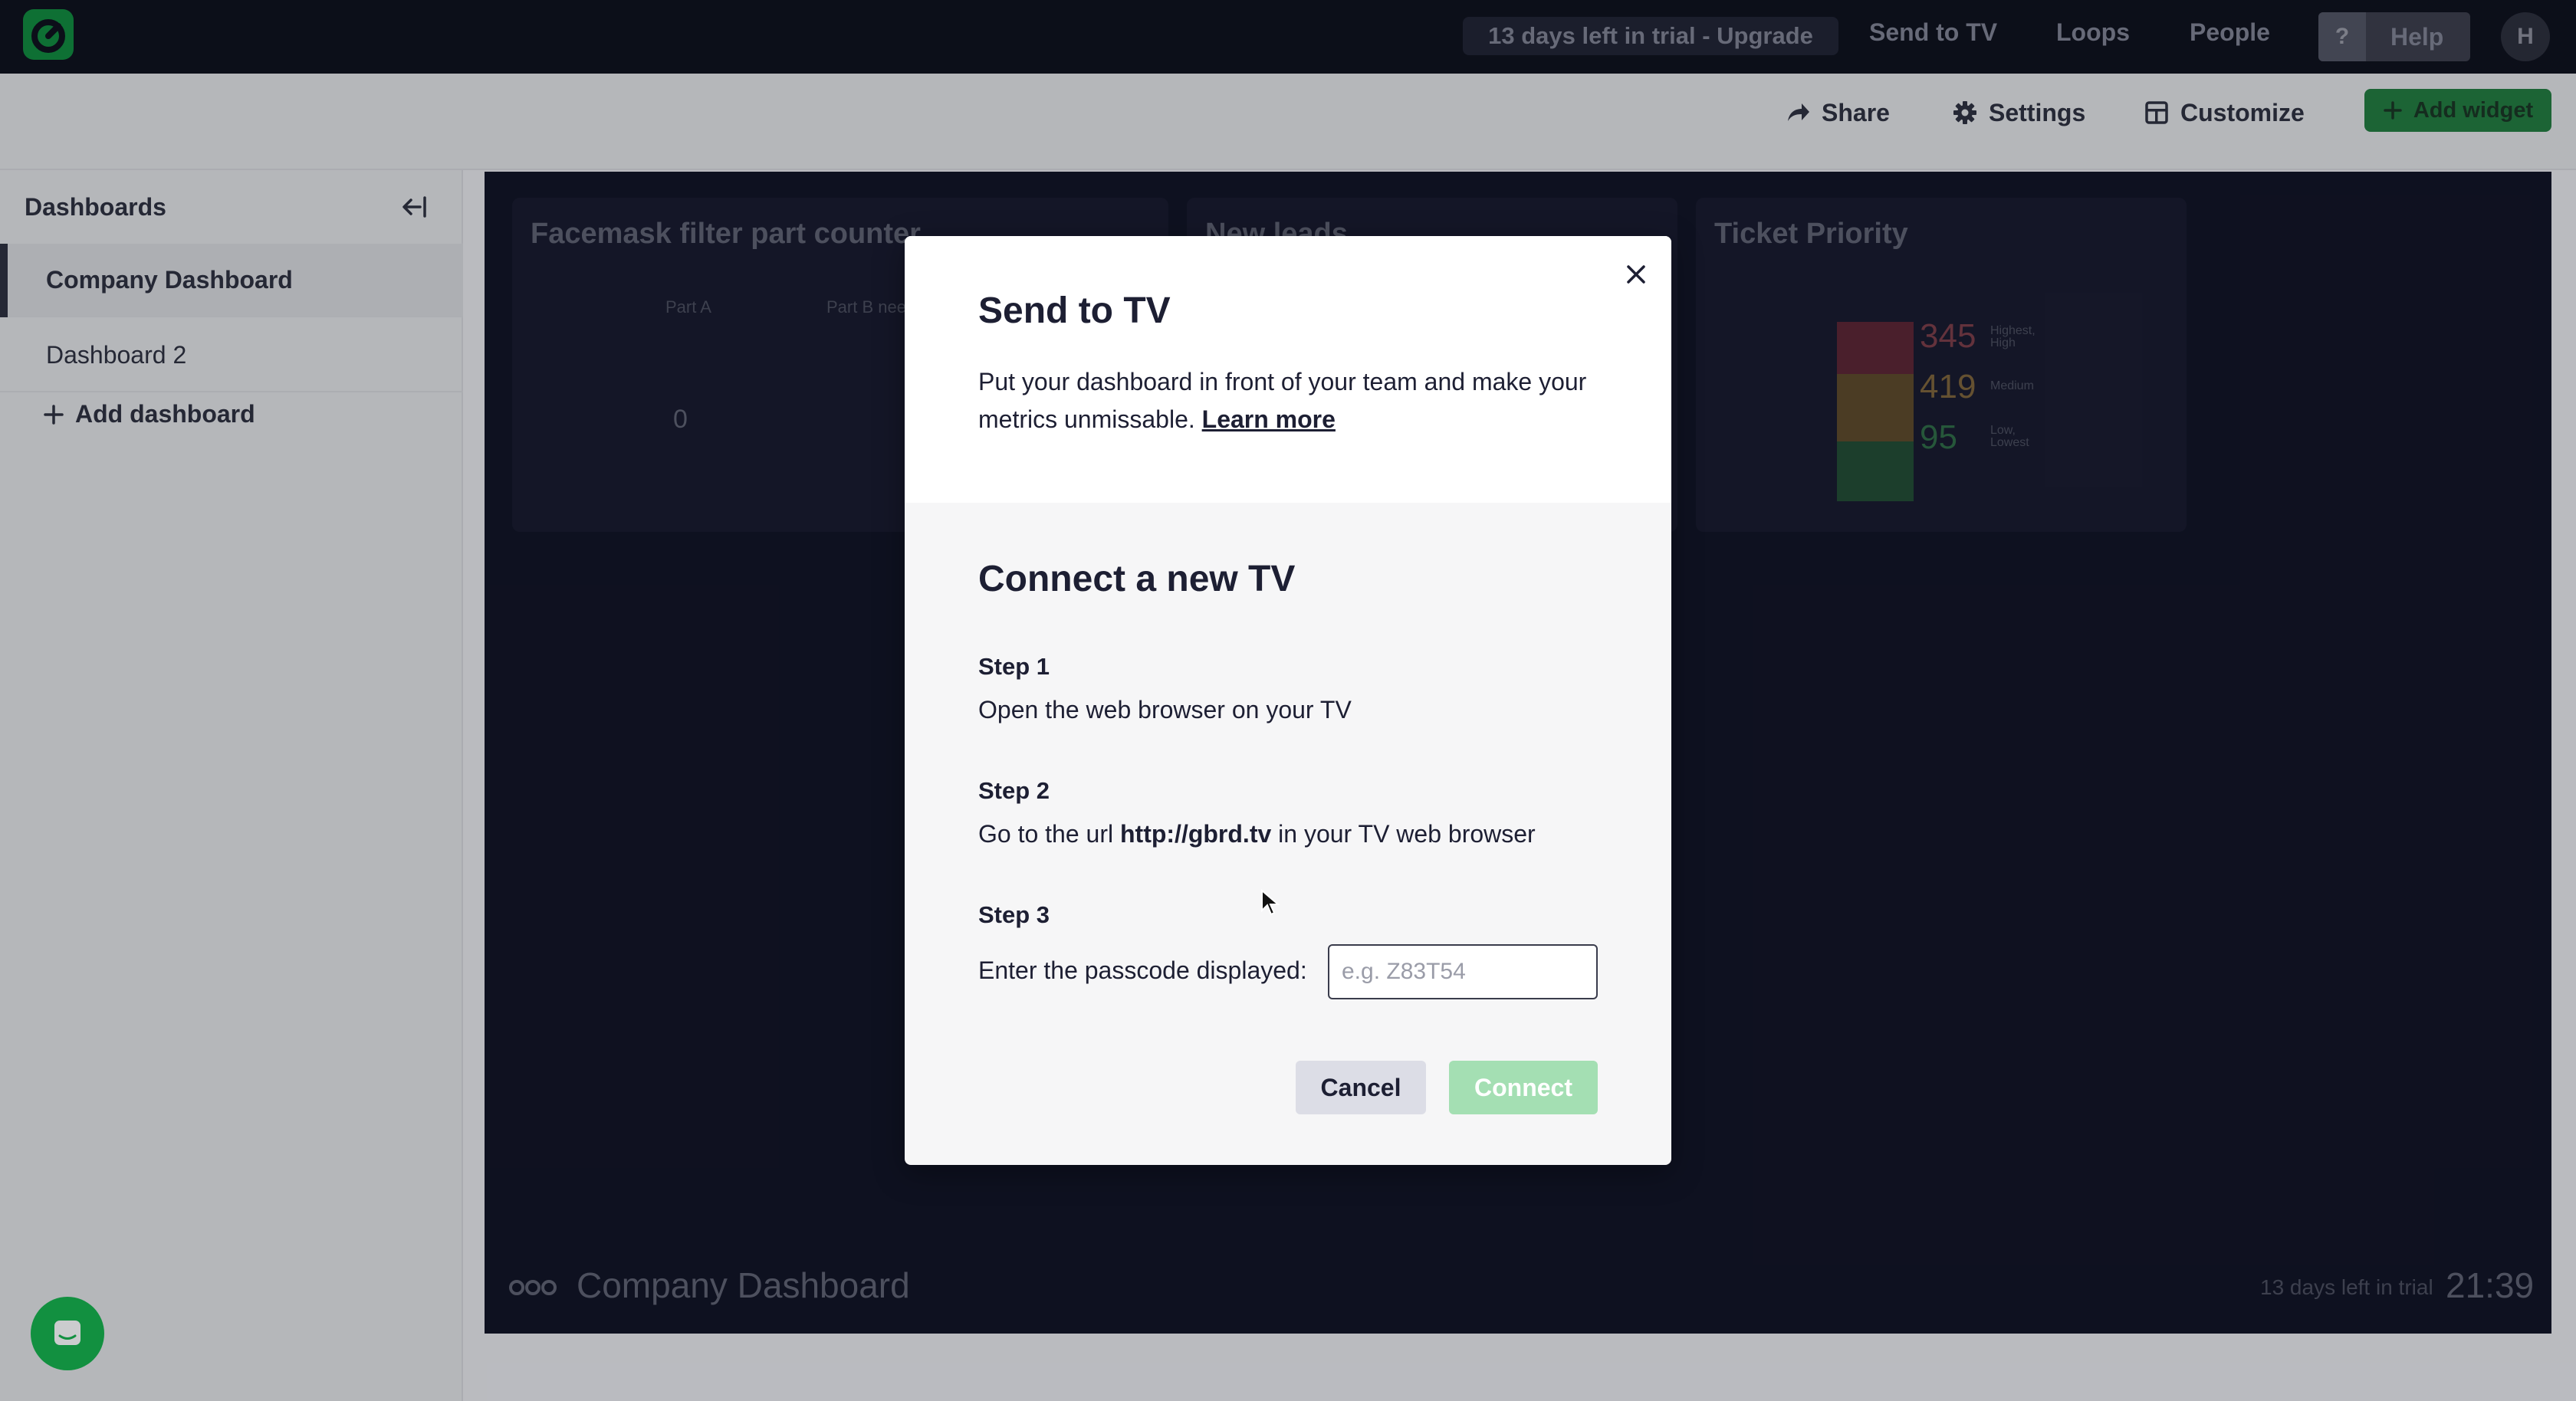  Describe the element at coordinates (1269, 419) in the screenshot. I see `learn-more-link: Learn more` at that location.